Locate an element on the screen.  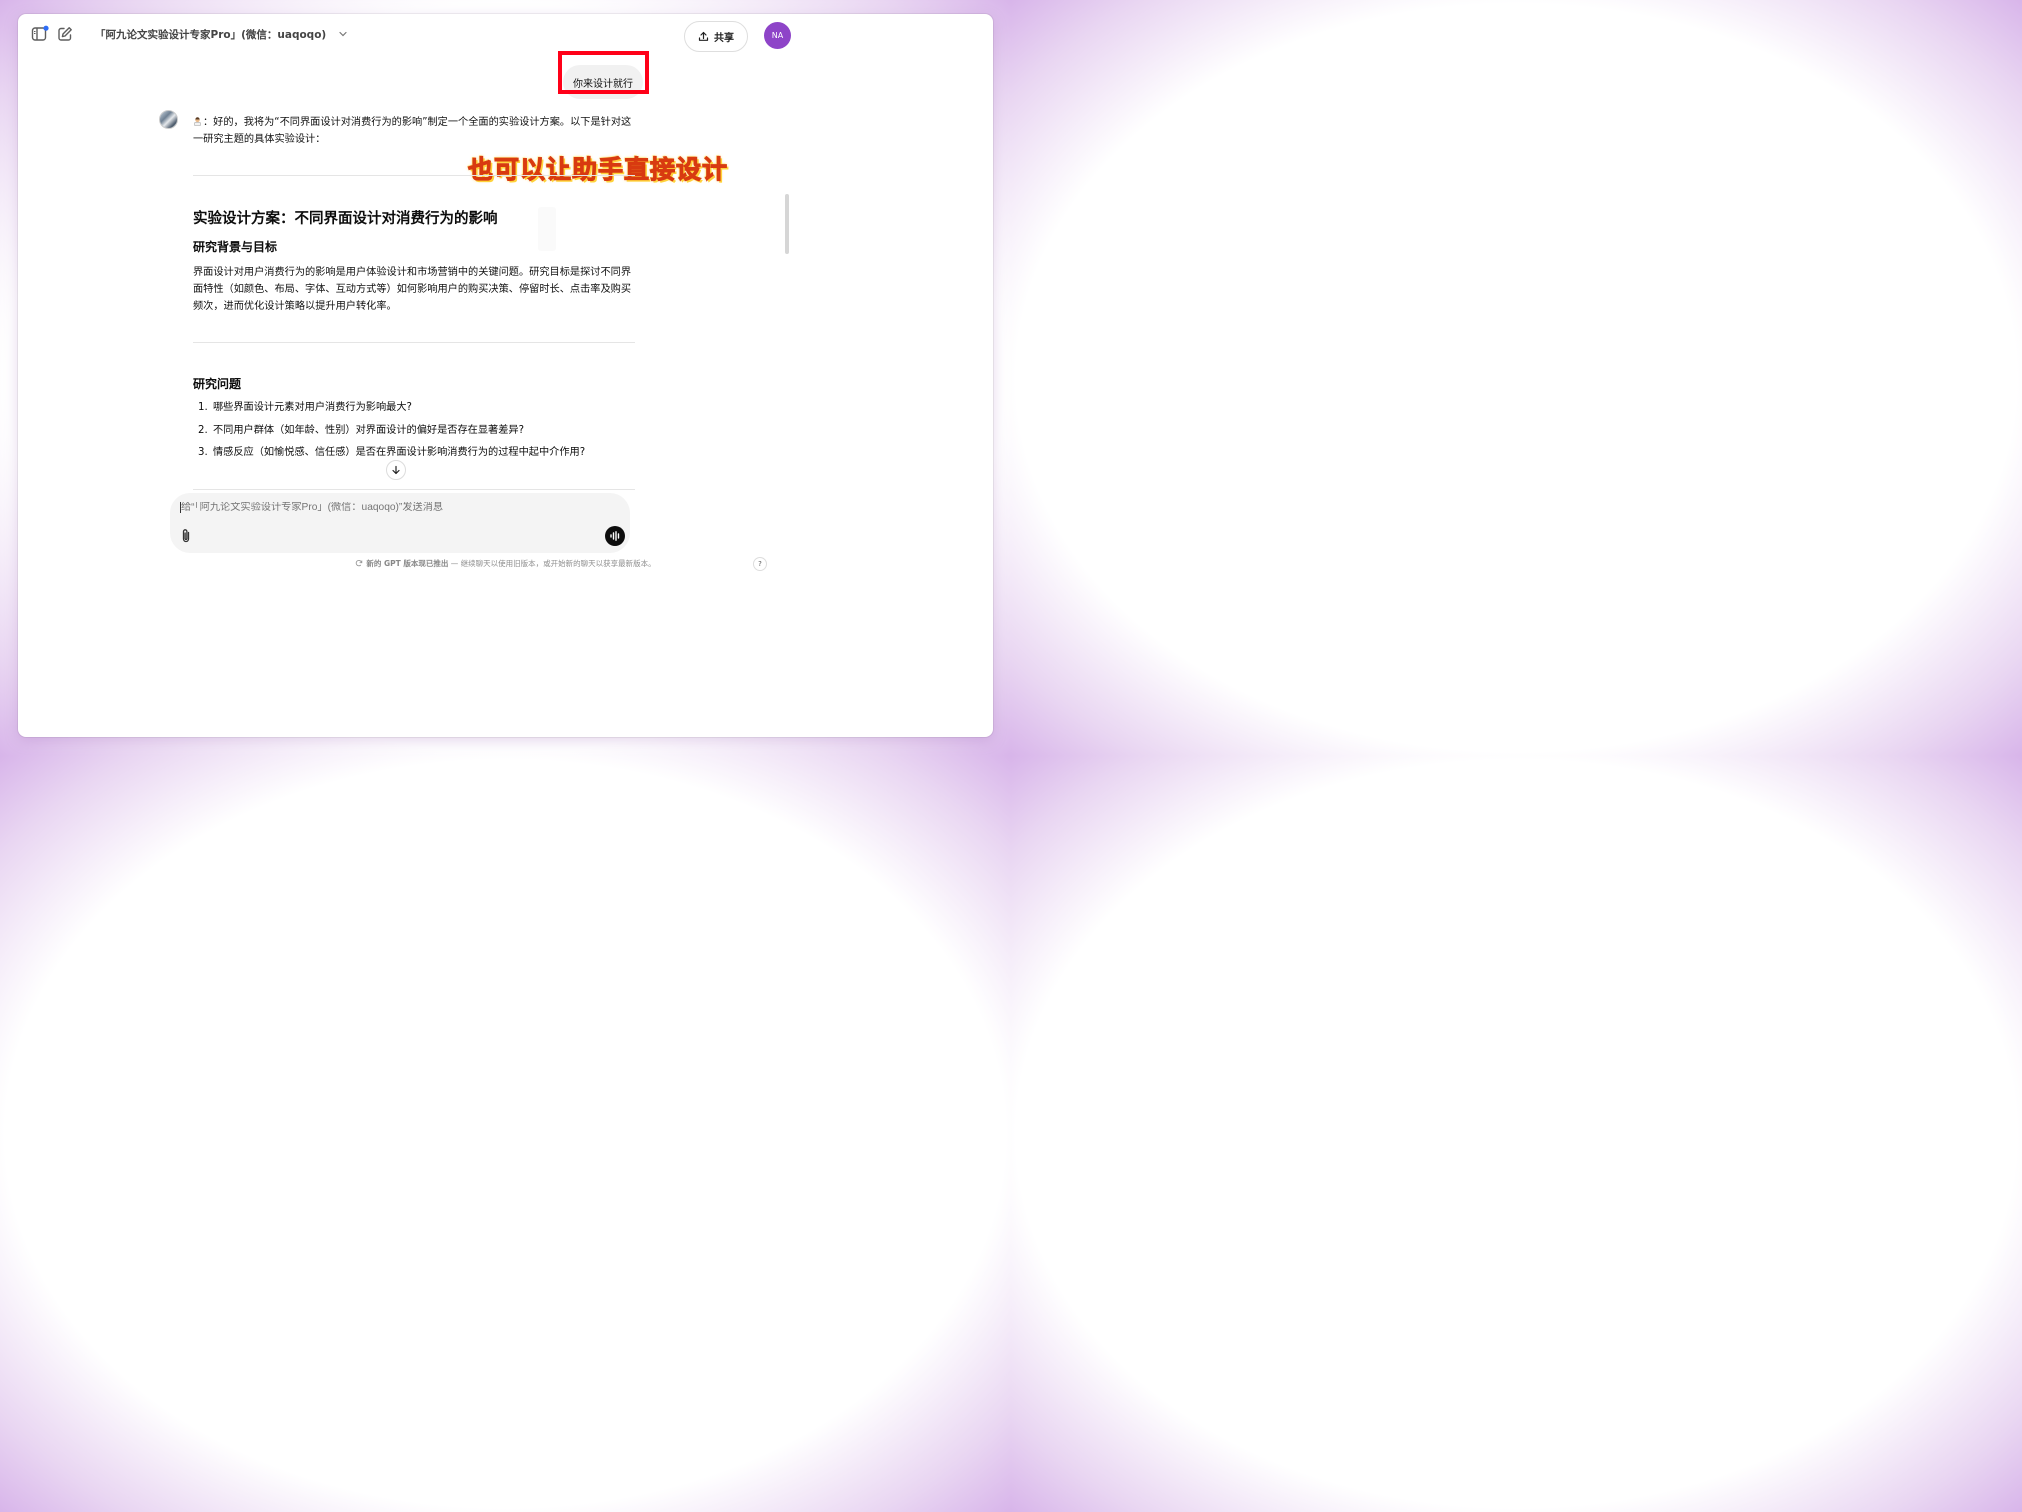
message-composer is located at coordinates (400, 523).